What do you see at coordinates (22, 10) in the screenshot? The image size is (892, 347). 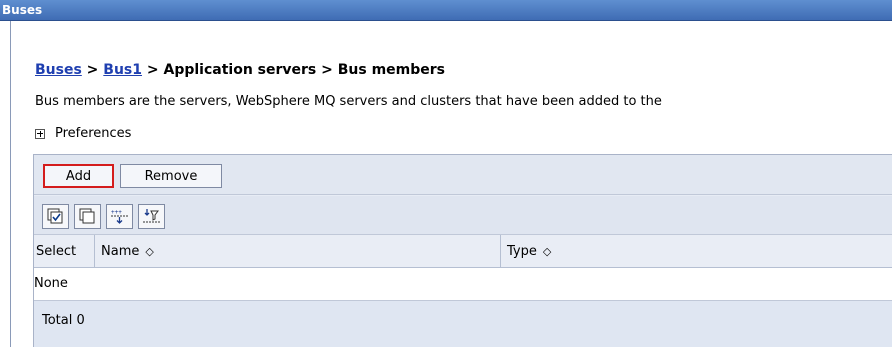 I see `window-title: Buses` at bounding box center [22, 10].